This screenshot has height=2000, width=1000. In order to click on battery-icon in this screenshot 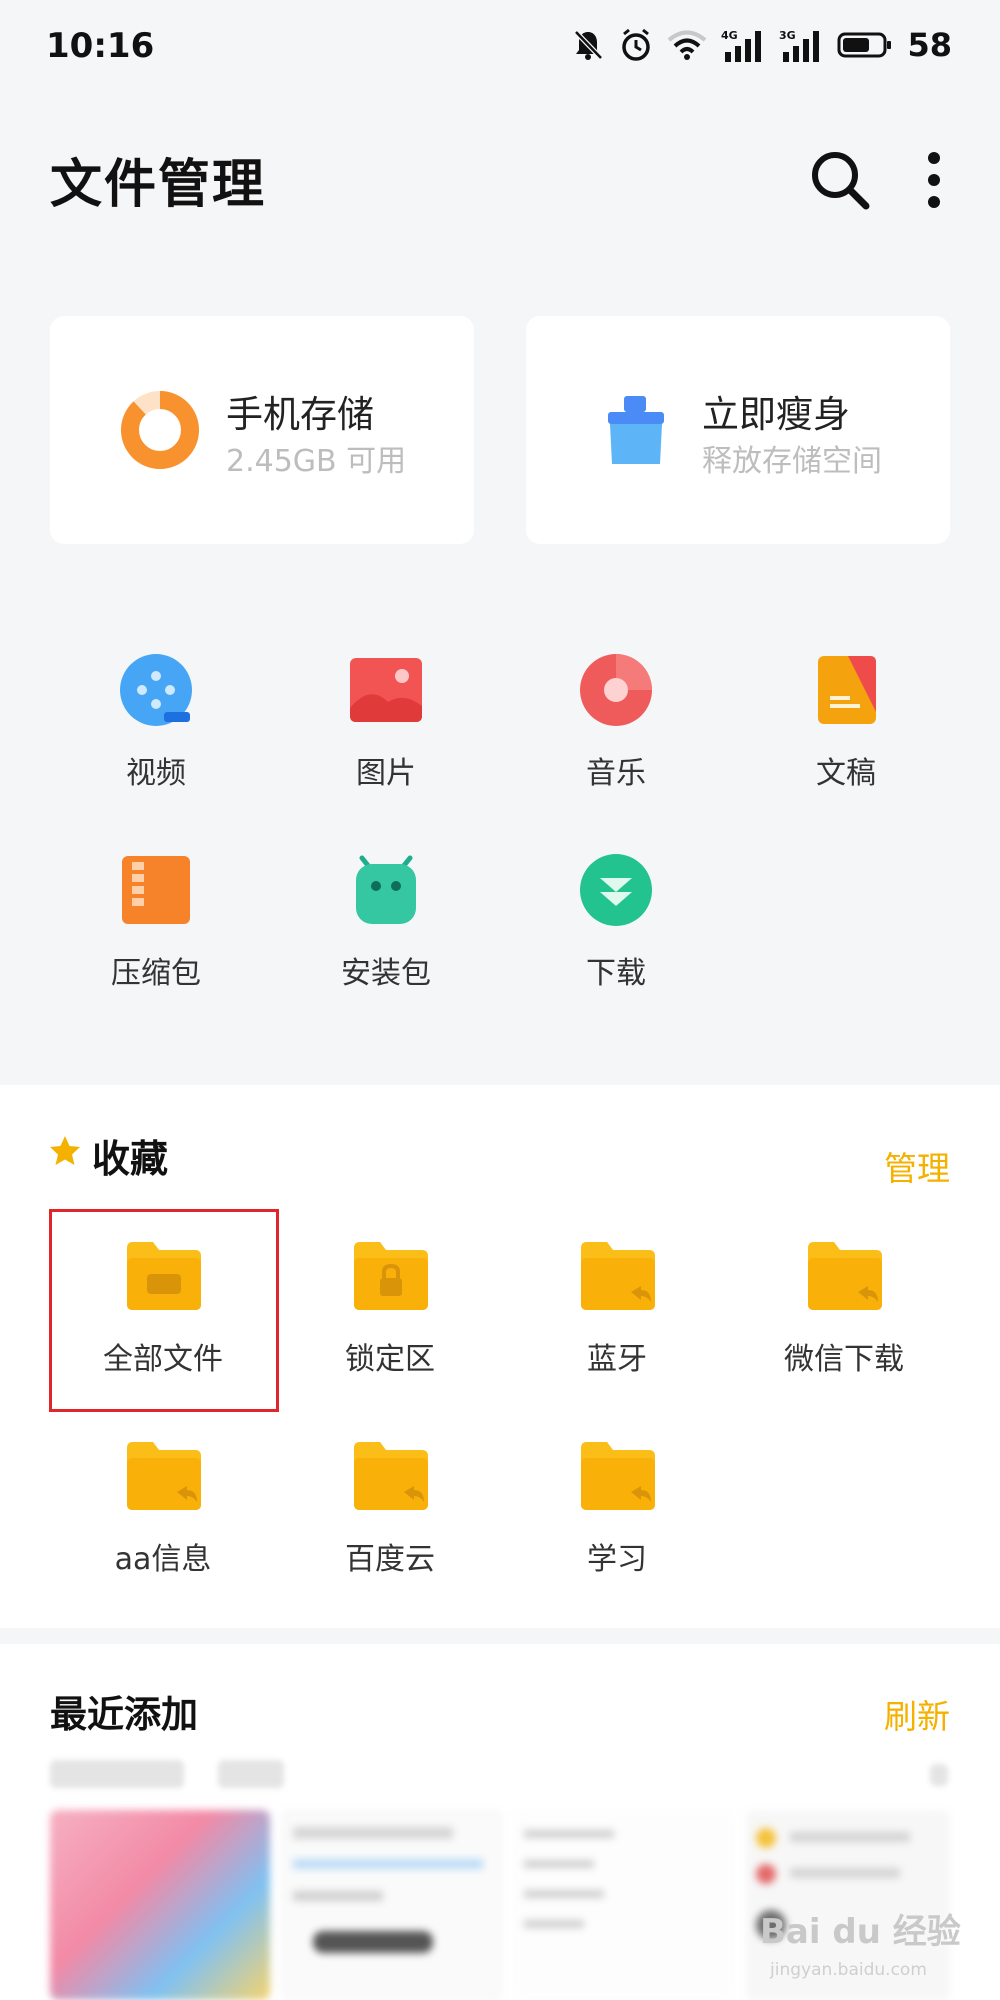, I will do `click(864, 45)`.